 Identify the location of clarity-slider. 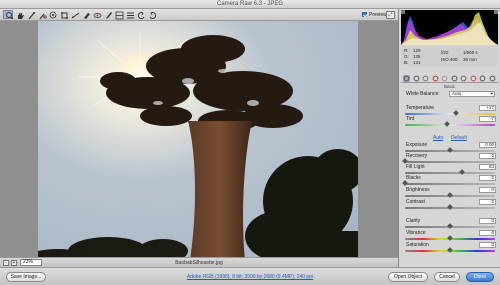
(450, 226).